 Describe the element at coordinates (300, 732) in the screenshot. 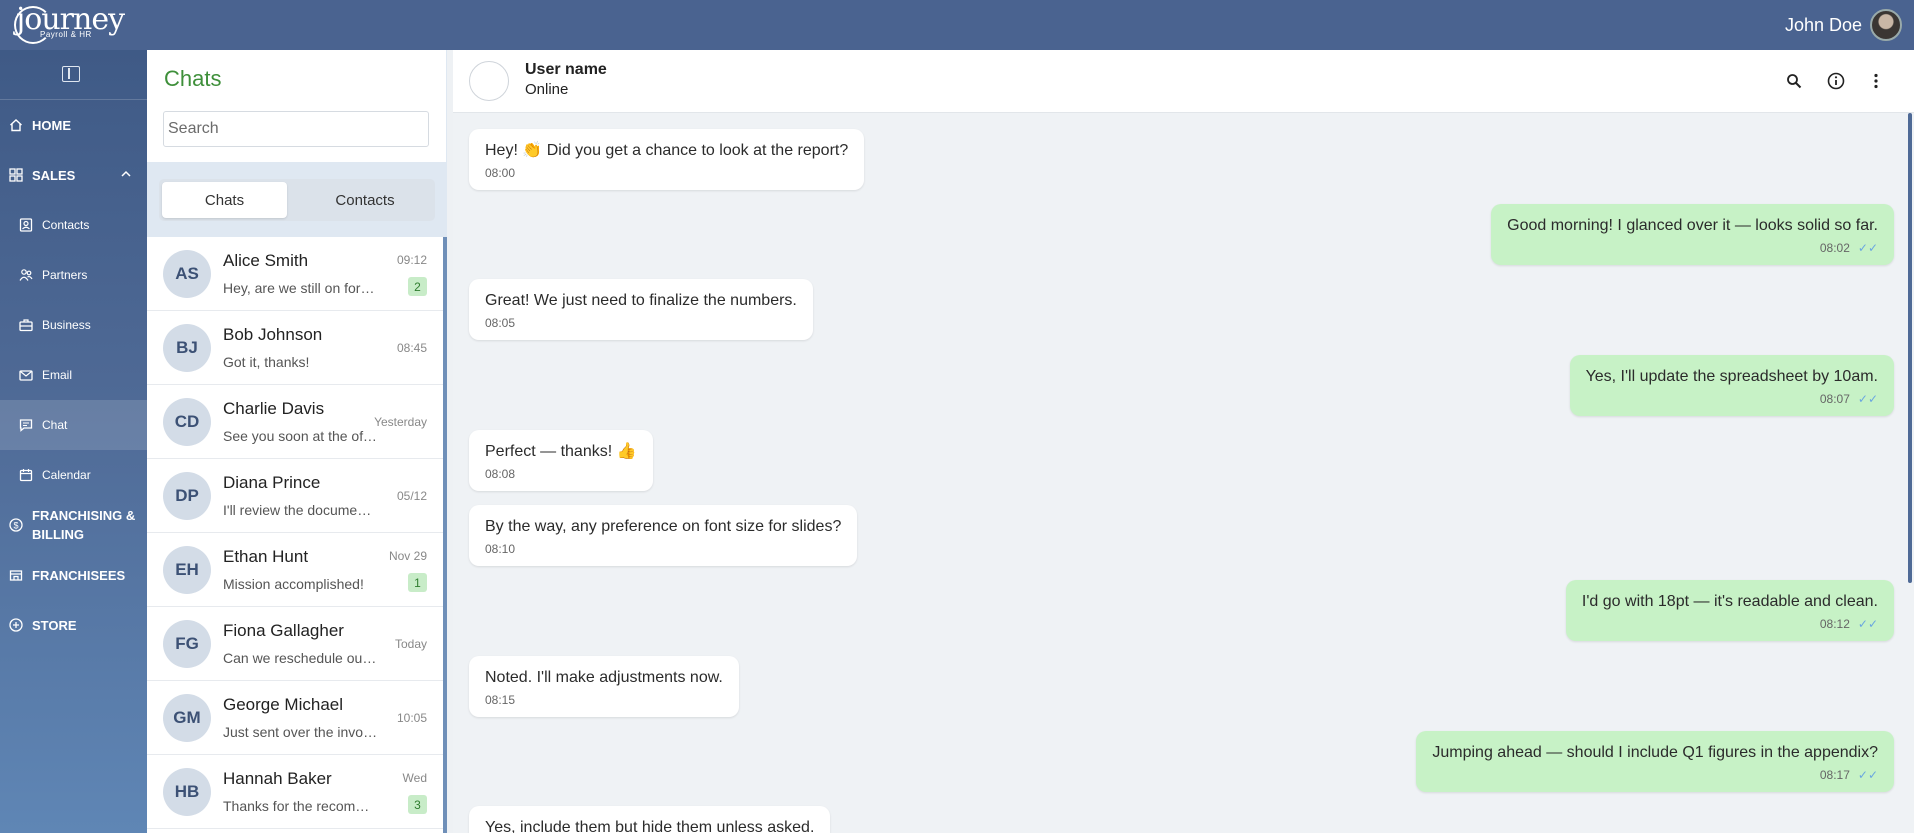

I see `chat-preview: Just sent over the invoice` at that location.